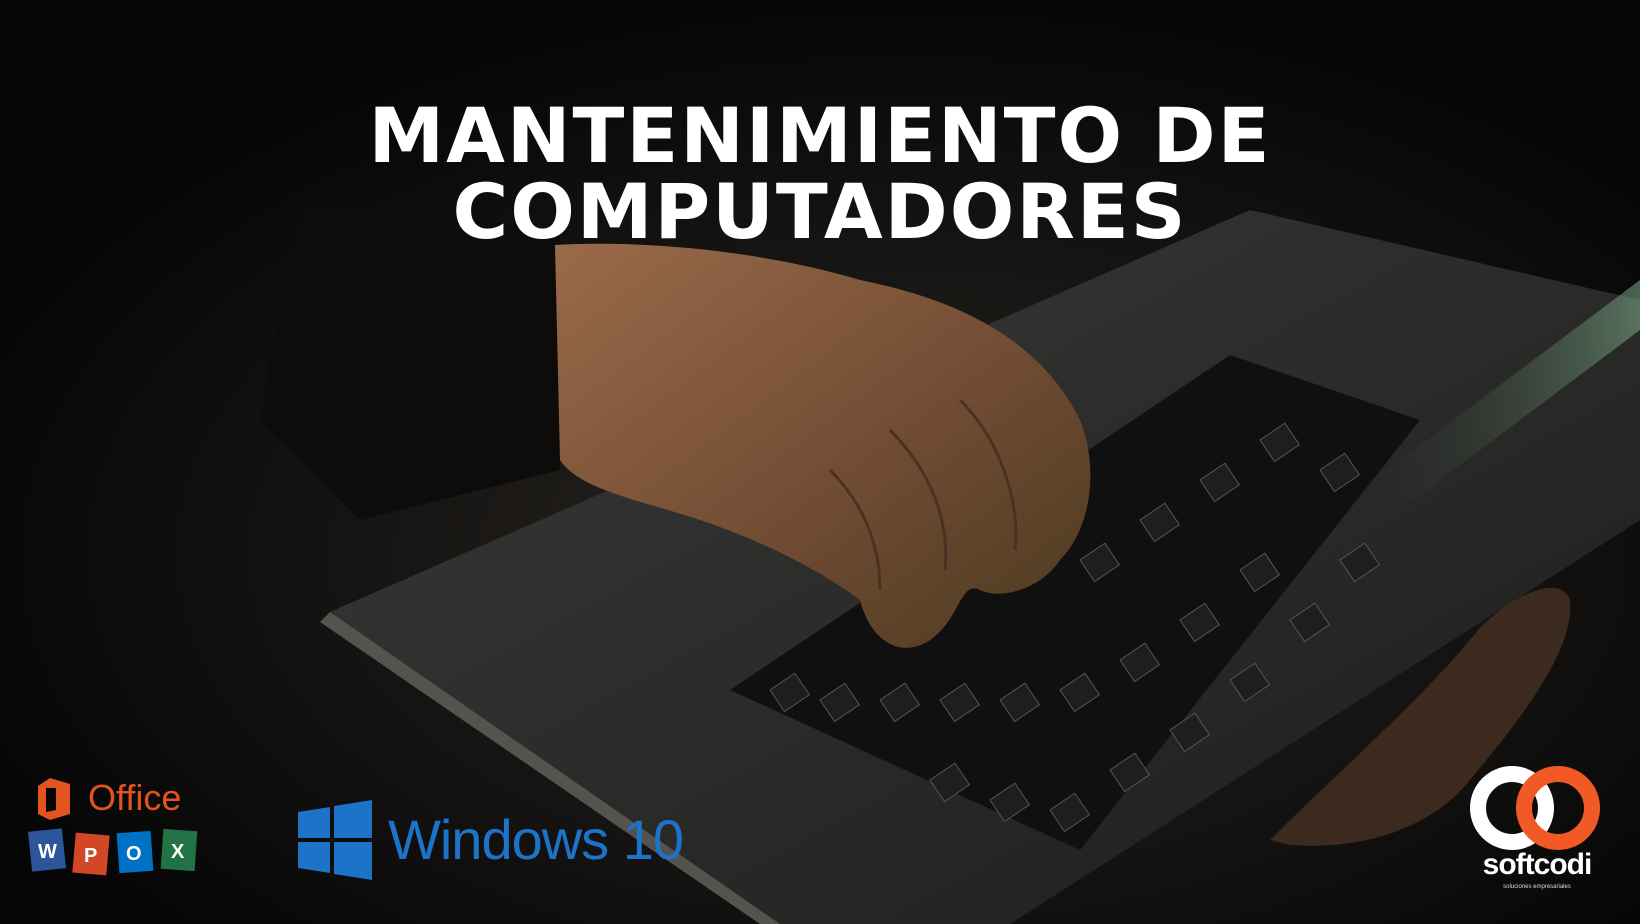 This screenshot has height=924, width=1640. Describe the element at coordinates (1535, 808) in the screenshot. I see `softcodi-icon` at that location.